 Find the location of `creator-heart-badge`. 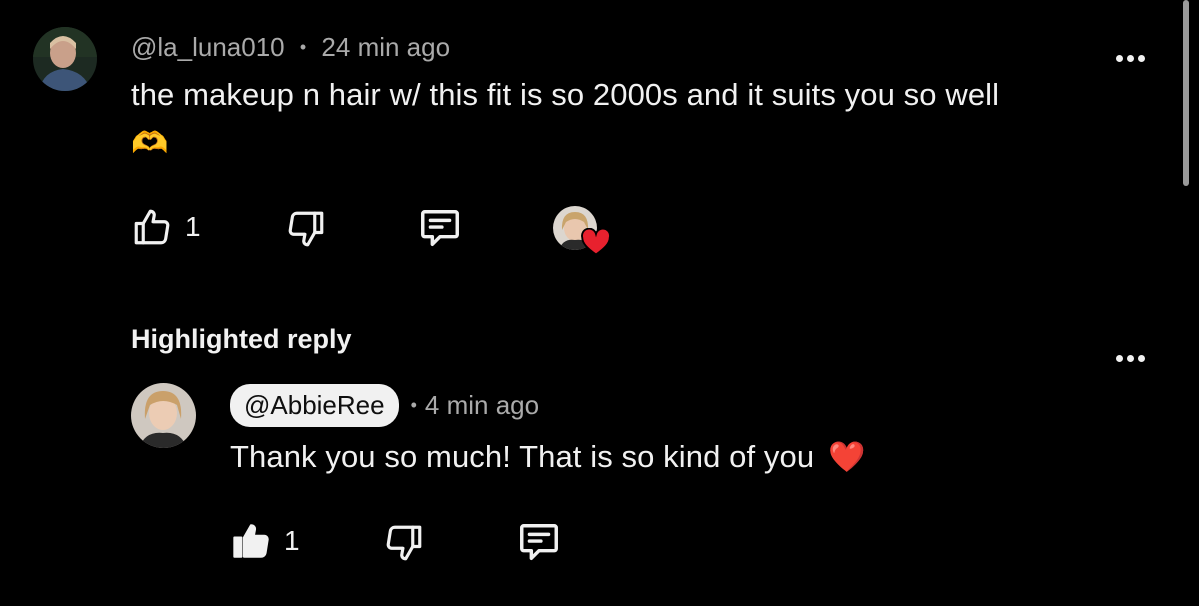

creator-heart-badge is located at coordinates (583, 232).